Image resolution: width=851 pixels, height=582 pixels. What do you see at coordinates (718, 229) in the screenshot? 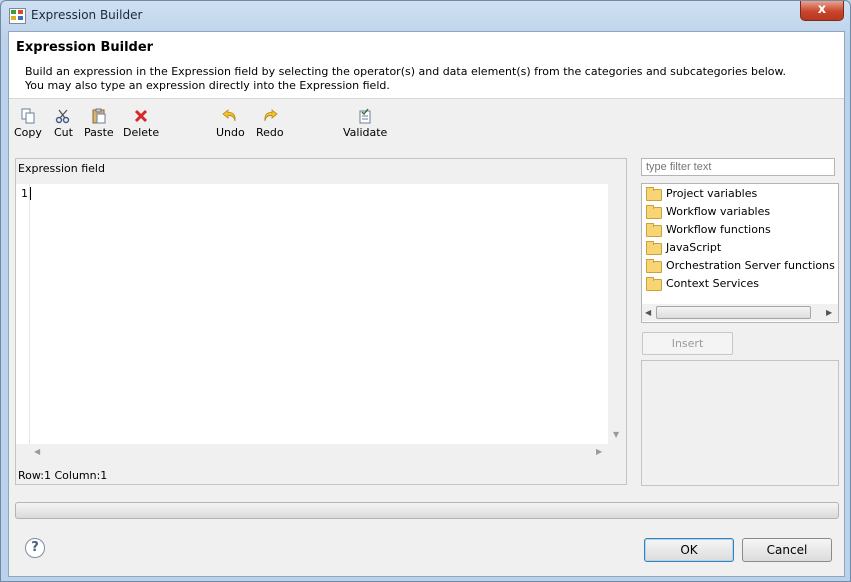
I see `tree-item-label: Workflow functions` at bounding box center [718, 229].